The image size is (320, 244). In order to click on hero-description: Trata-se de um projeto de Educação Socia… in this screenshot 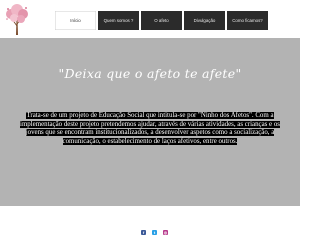, I will do `click(150, 129)`.